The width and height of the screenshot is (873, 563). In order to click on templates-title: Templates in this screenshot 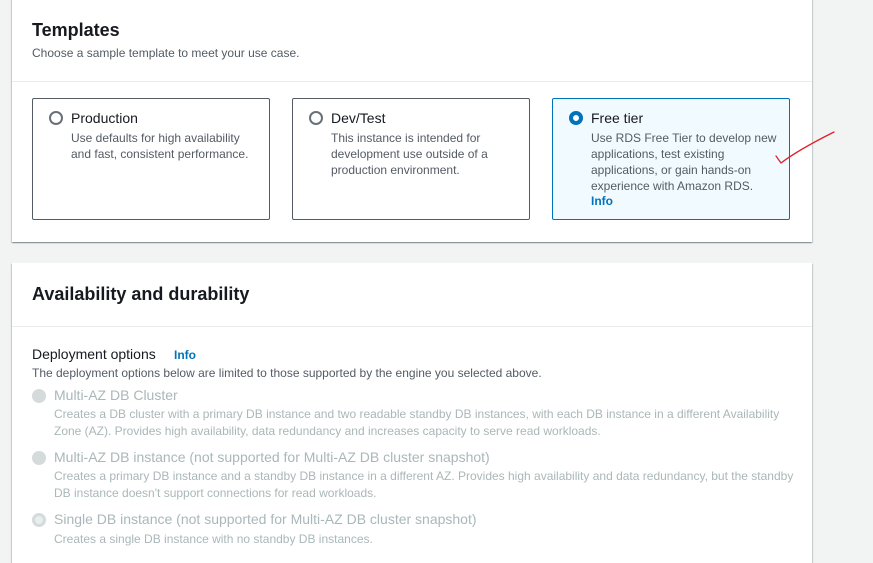, I will do `click(76, 30)`.